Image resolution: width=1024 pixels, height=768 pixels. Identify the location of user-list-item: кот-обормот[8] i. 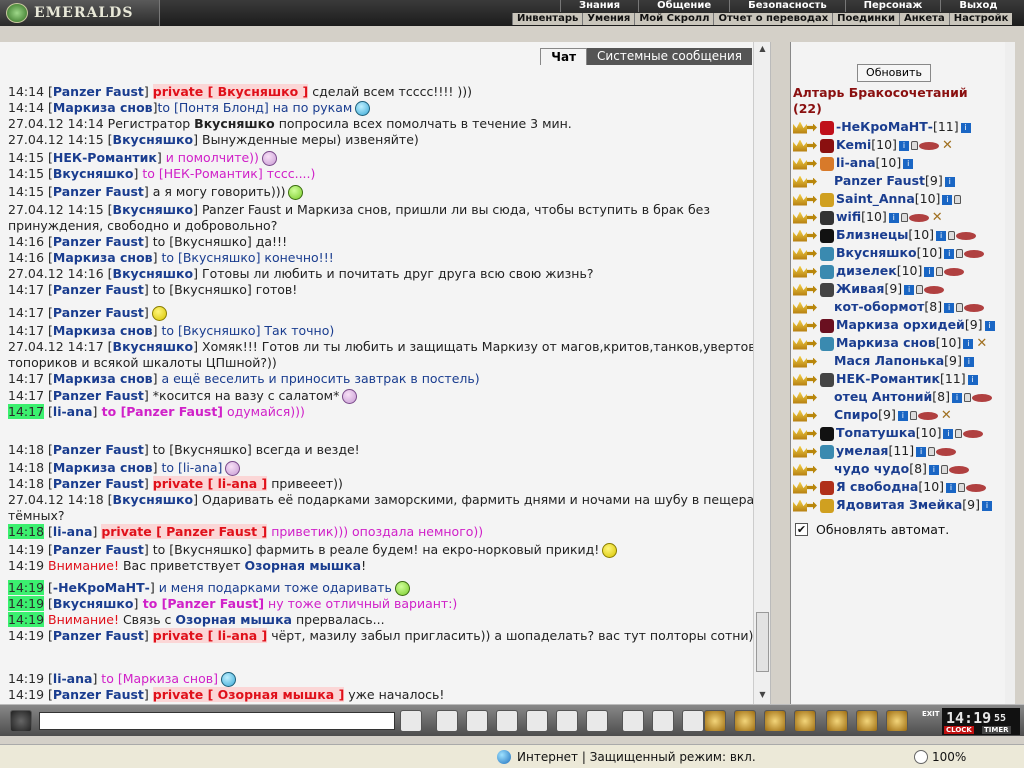
(904, 307).